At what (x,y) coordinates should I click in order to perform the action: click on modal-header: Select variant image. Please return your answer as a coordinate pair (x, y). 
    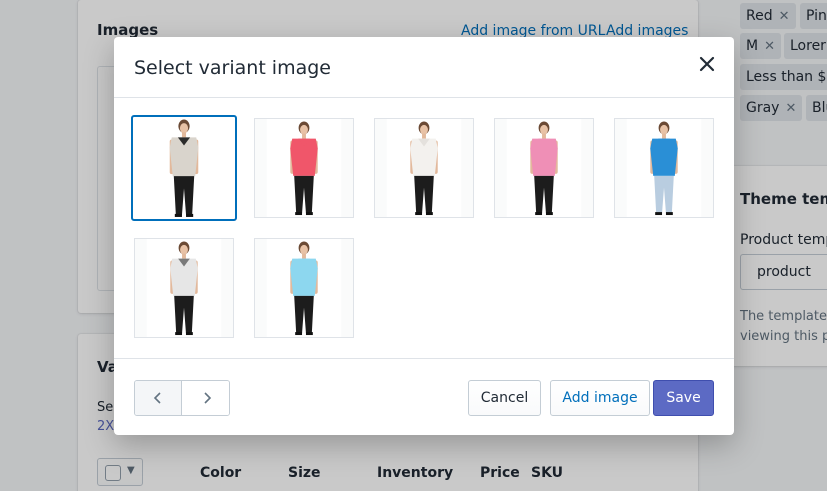
    Looking at the image, I should click on (424, 67).